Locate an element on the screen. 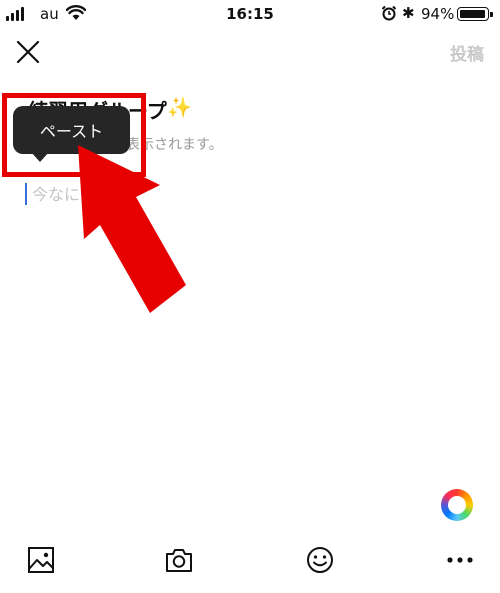 The height and width of the screenshot is (593, 500). status-bar: au 16:15 ✱ 94% is located at coordinates (250, 15).